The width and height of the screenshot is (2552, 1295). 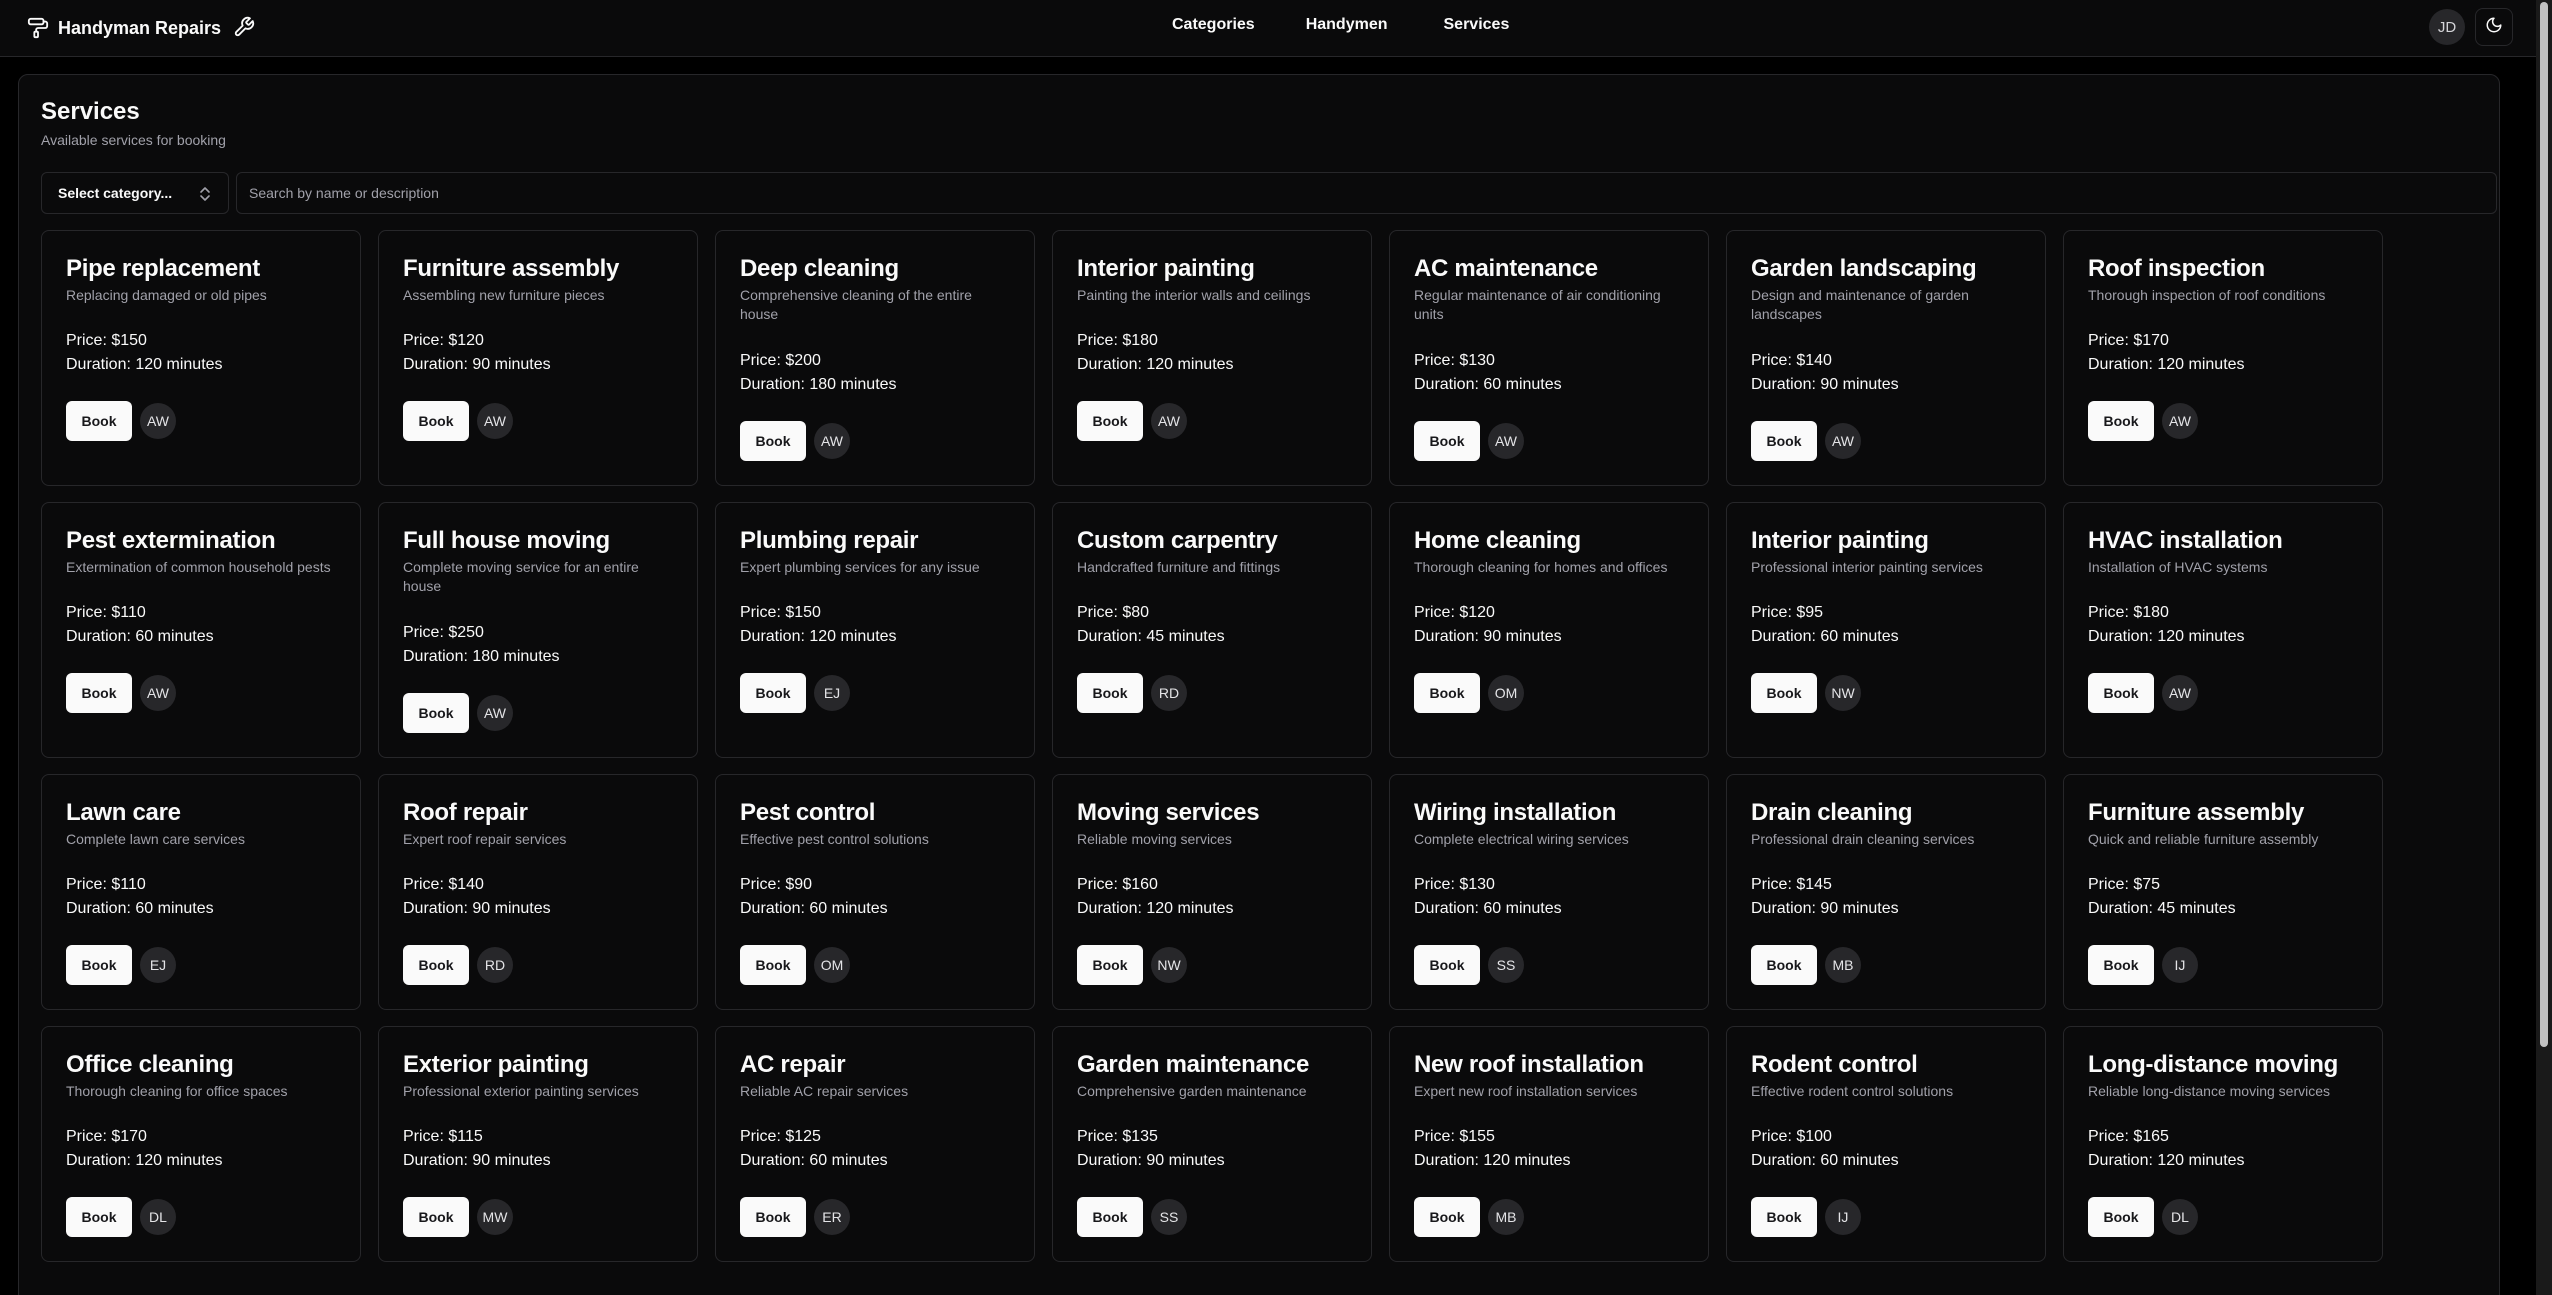 I want to click on page-title: Services, so click(x=90, y=111).